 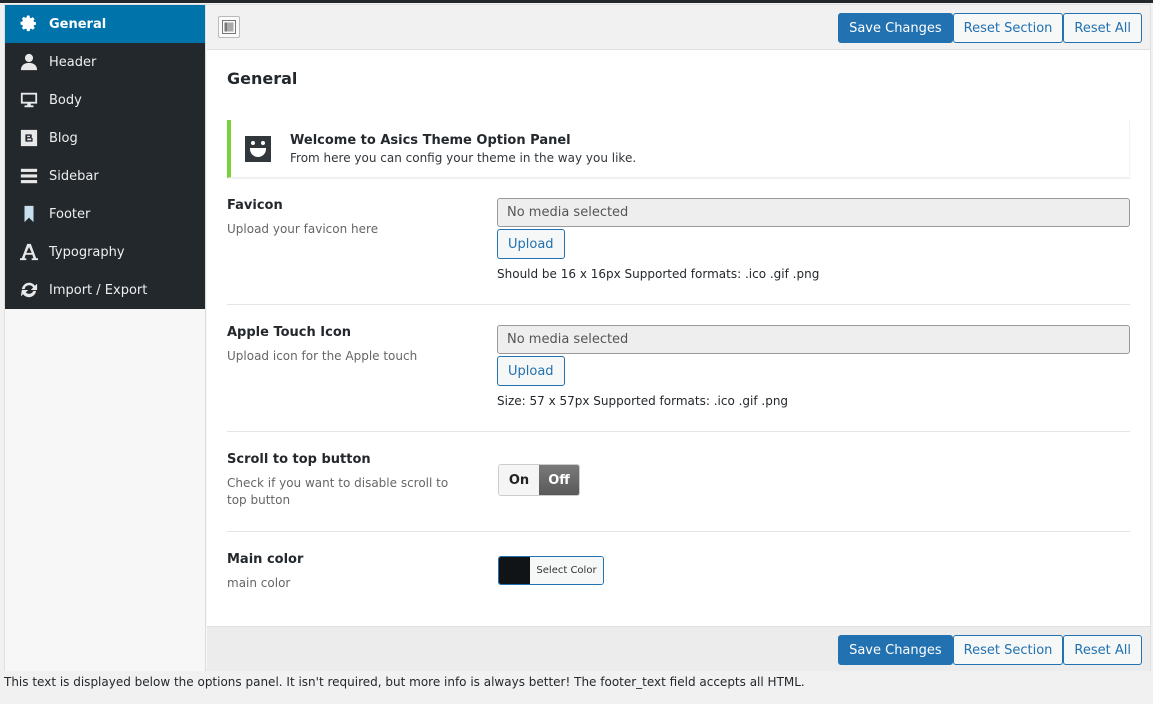 I want to click on top-bar, so click(x=576, y=1).